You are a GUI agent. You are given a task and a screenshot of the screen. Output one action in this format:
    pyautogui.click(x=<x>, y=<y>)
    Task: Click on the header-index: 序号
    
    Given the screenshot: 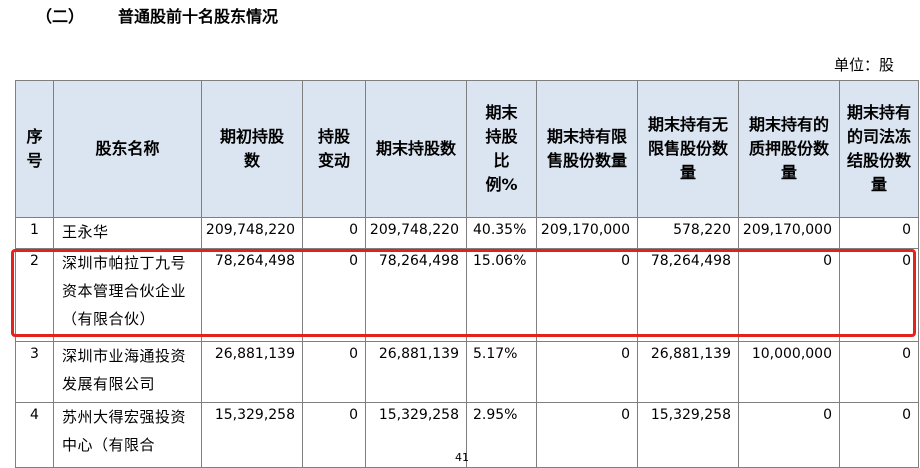 What is the action you would take?
    pyautogui.click(x=34, y=149)
    